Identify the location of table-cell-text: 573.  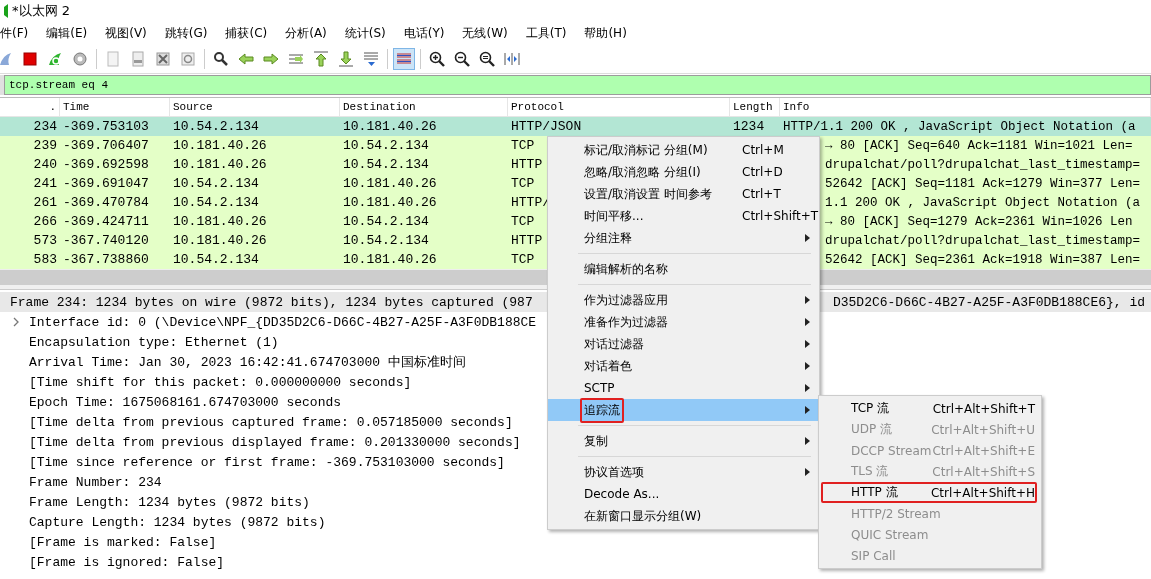
(45, 240).